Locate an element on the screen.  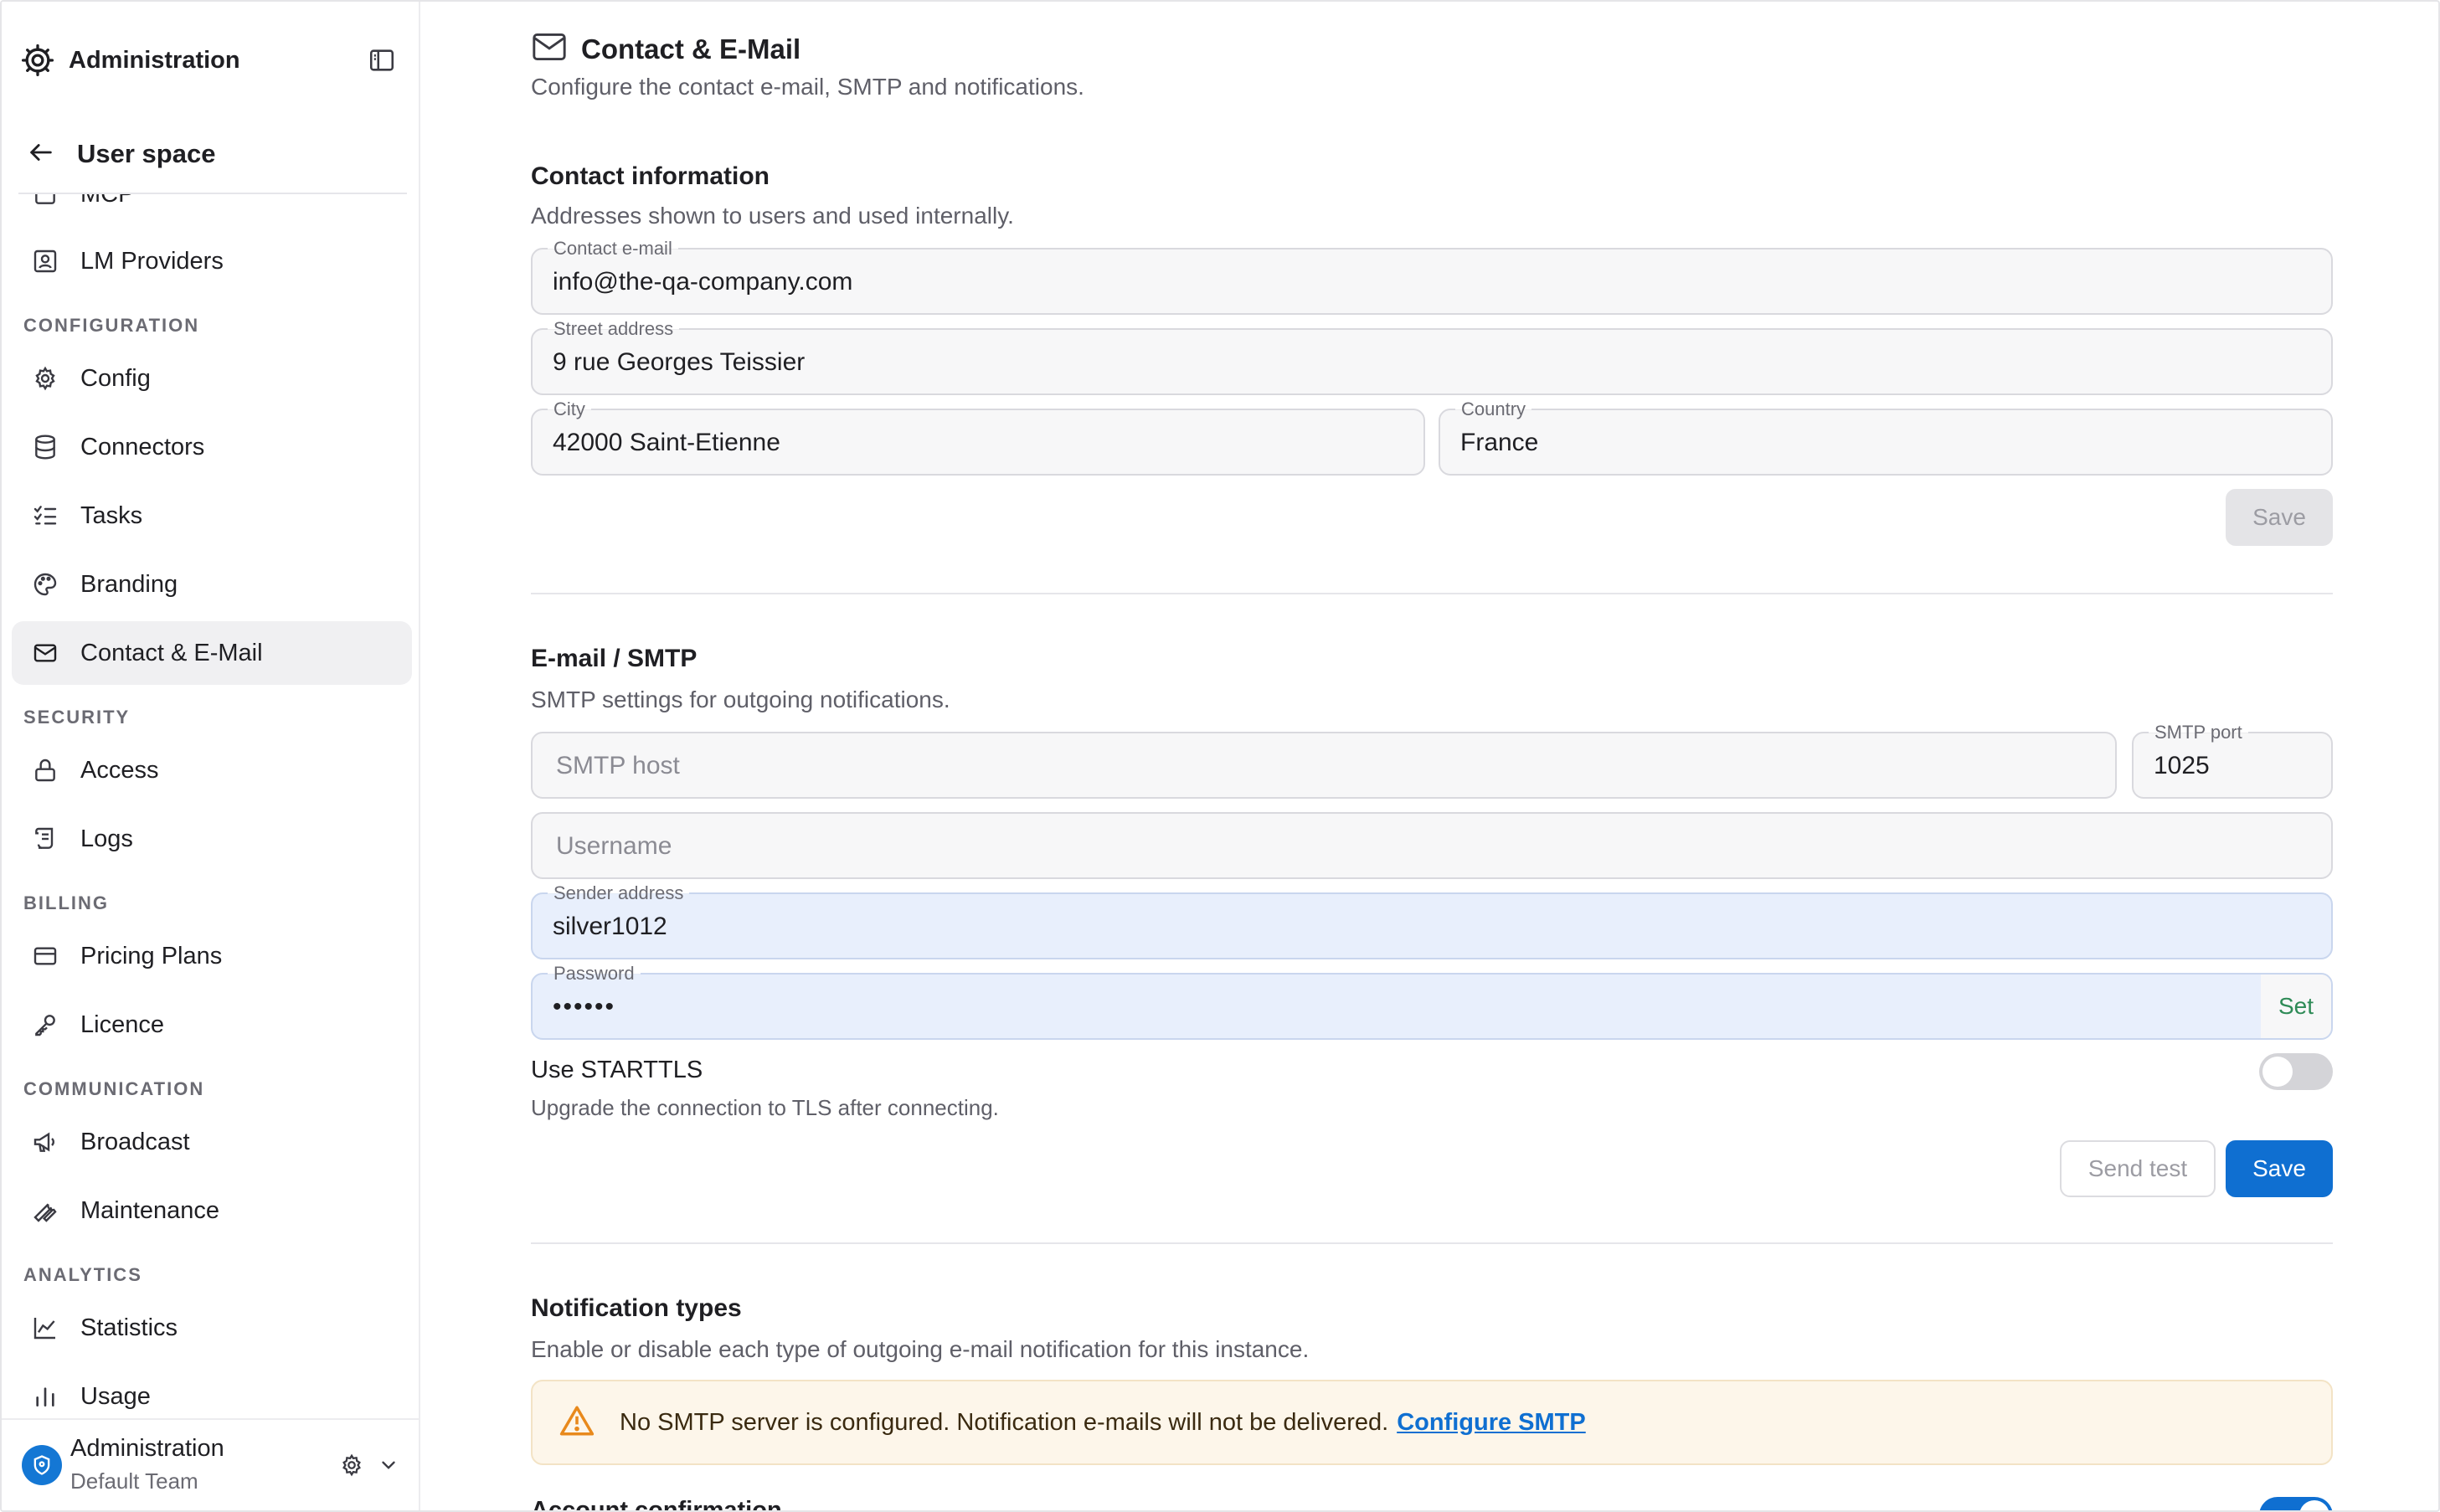
megaphone-icon is located at coordinates (45, 1142).